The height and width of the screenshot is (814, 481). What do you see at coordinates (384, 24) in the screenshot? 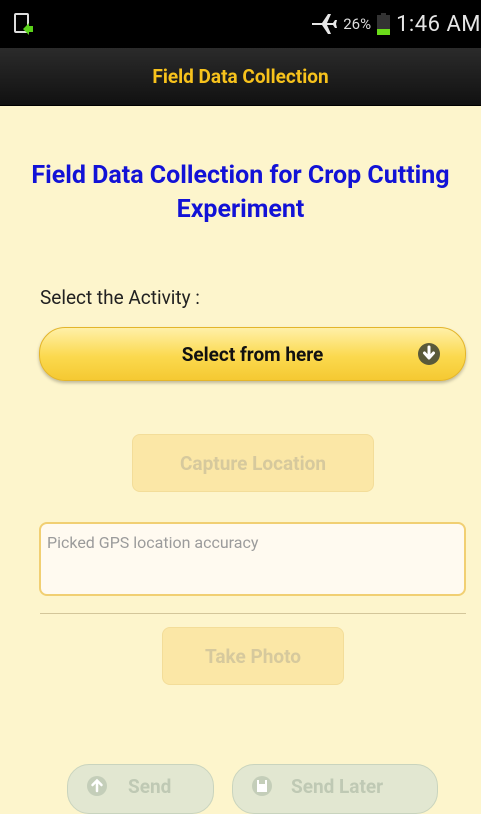
I see `battery-icon` at bounding box center [384, 24].